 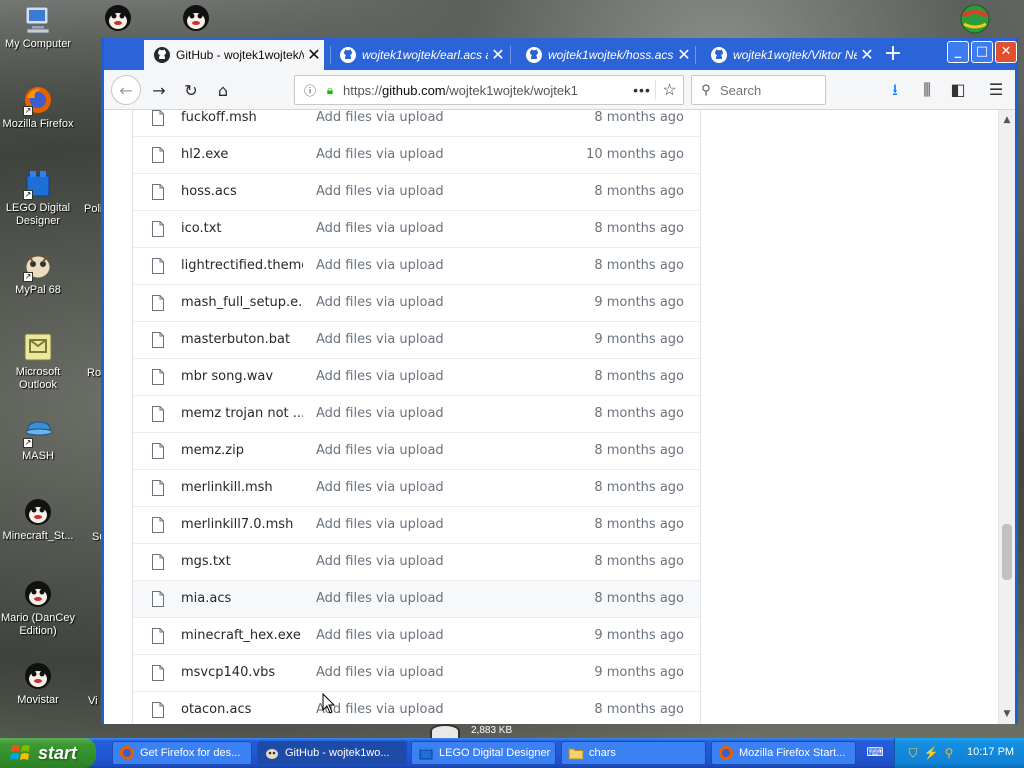 I want to click on shield-icon: ⛉, so click(x=913, y=753).